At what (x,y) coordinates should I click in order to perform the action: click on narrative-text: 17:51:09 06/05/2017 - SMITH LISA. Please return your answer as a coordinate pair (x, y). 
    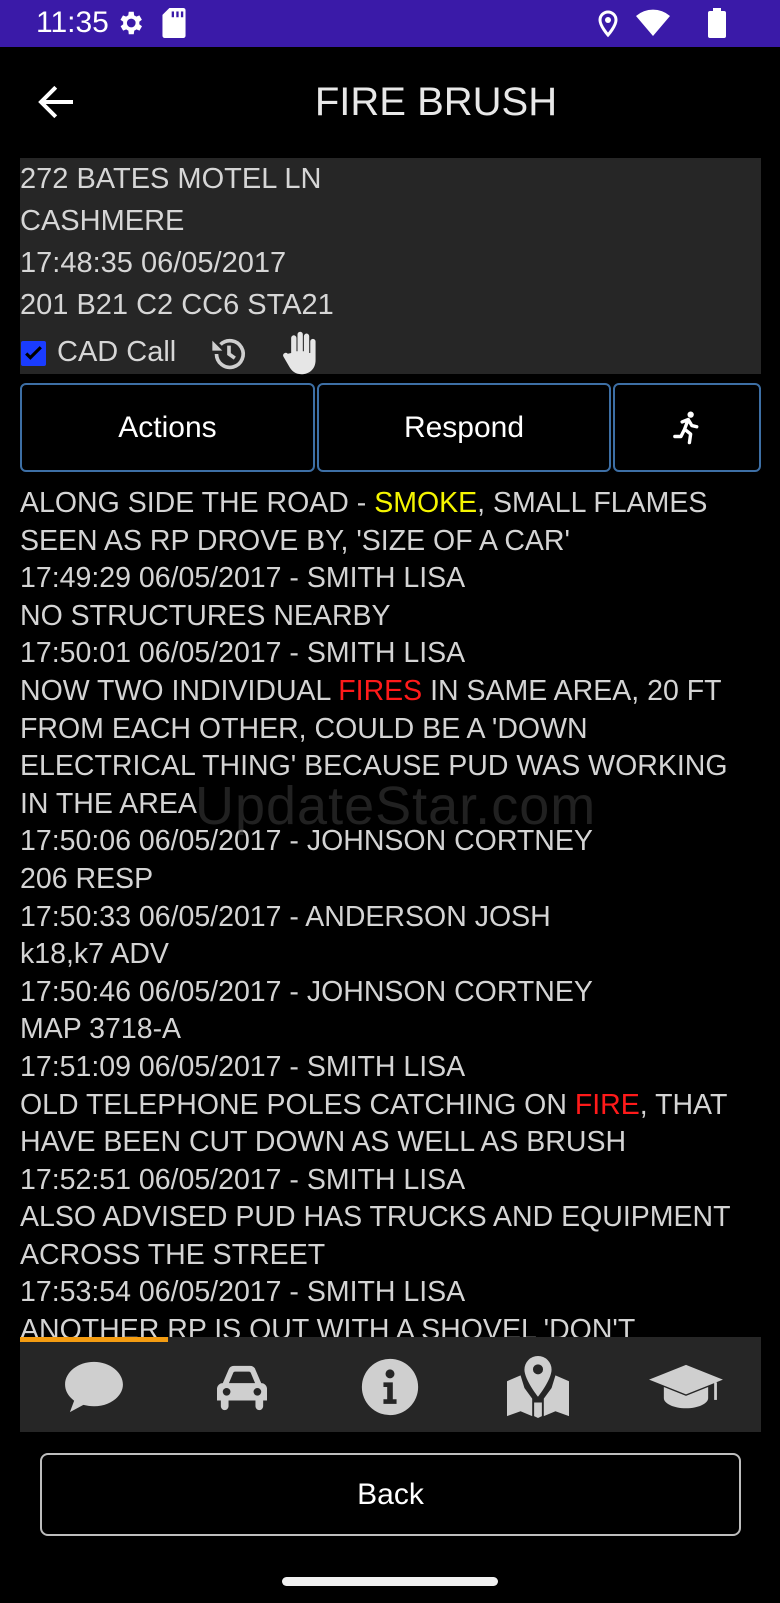
    Looking at the image, I should click on (243, 1066).